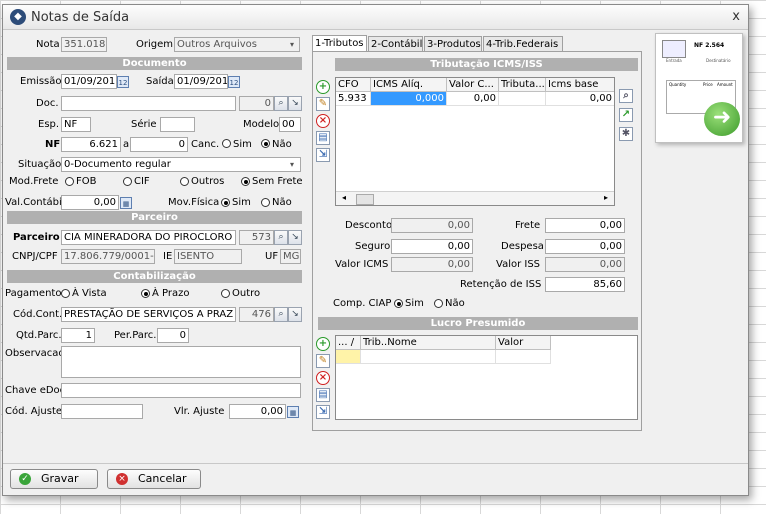 The image size is (766, 514). What do you see at coordinates (225, 202) in the screenshot?
I see `movfisica-sim-radio` at bounding box center [225, 202].